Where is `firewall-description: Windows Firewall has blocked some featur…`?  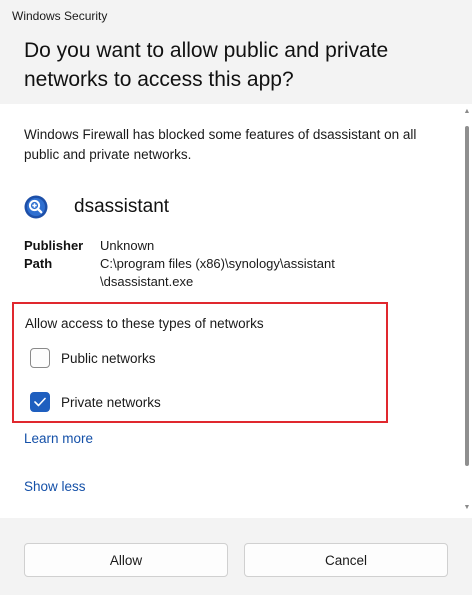
firewall-description: Windows Firewall has blocked some featur… is located at coordinates (220, 144).